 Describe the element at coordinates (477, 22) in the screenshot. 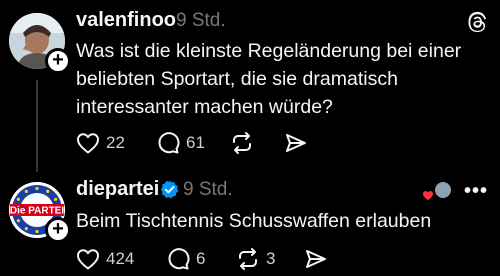

I see `threads-logo-icon` at that location.